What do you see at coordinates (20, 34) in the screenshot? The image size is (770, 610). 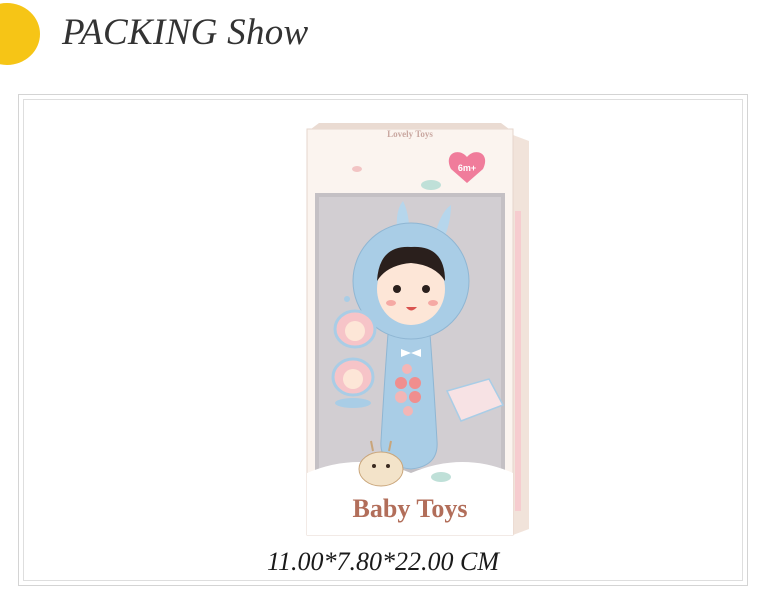 I see `arrow-badge` at bounding box center [20, 34].